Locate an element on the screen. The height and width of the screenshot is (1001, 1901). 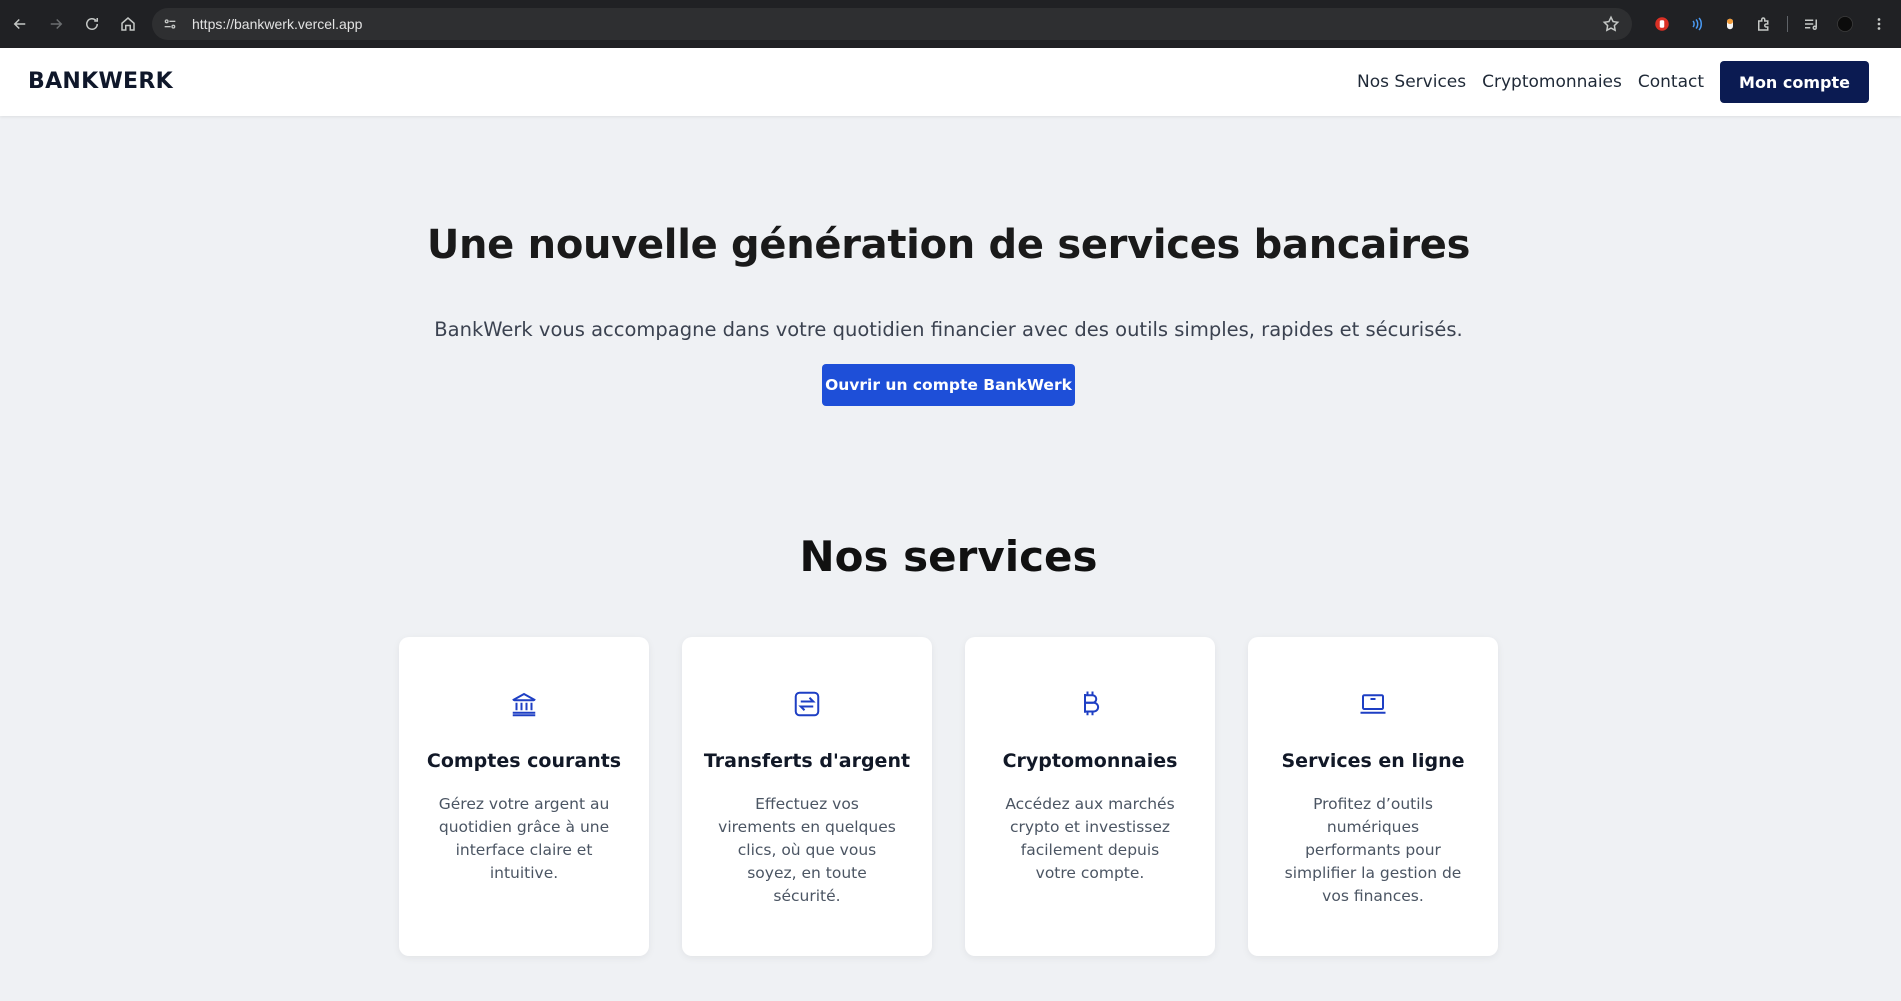
extension-red-icon is located at coordinates (1662, 24).